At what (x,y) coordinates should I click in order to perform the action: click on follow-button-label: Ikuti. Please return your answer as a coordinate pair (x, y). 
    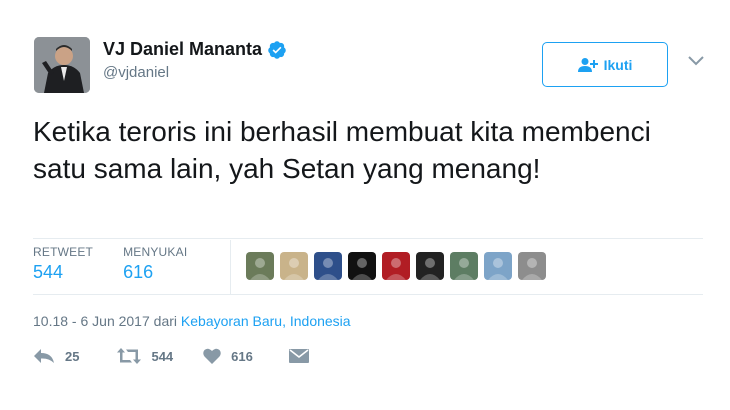
    Looking at the image, I should click on (618, 64).